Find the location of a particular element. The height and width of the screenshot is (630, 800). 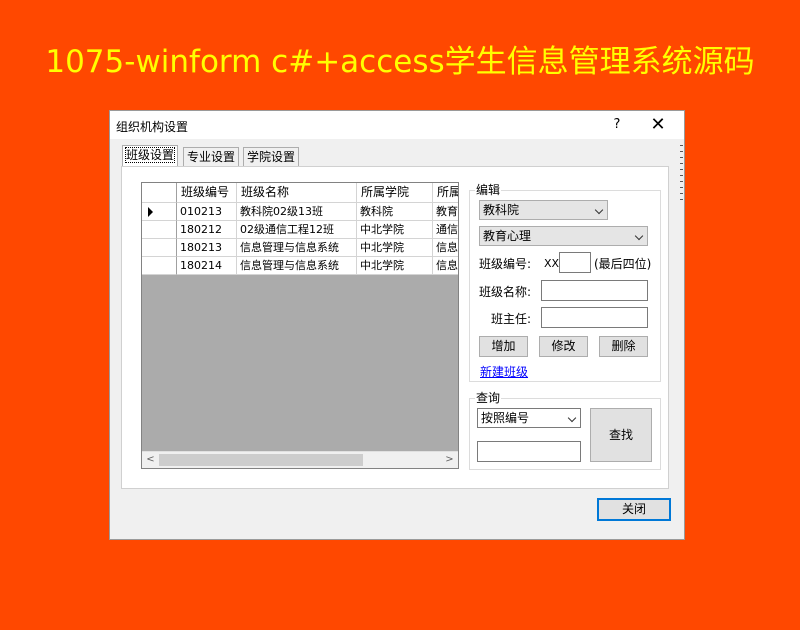

grid-header-row: 班级编号 班级名称 所属学院 所属 is located at coordinates (300, 193).